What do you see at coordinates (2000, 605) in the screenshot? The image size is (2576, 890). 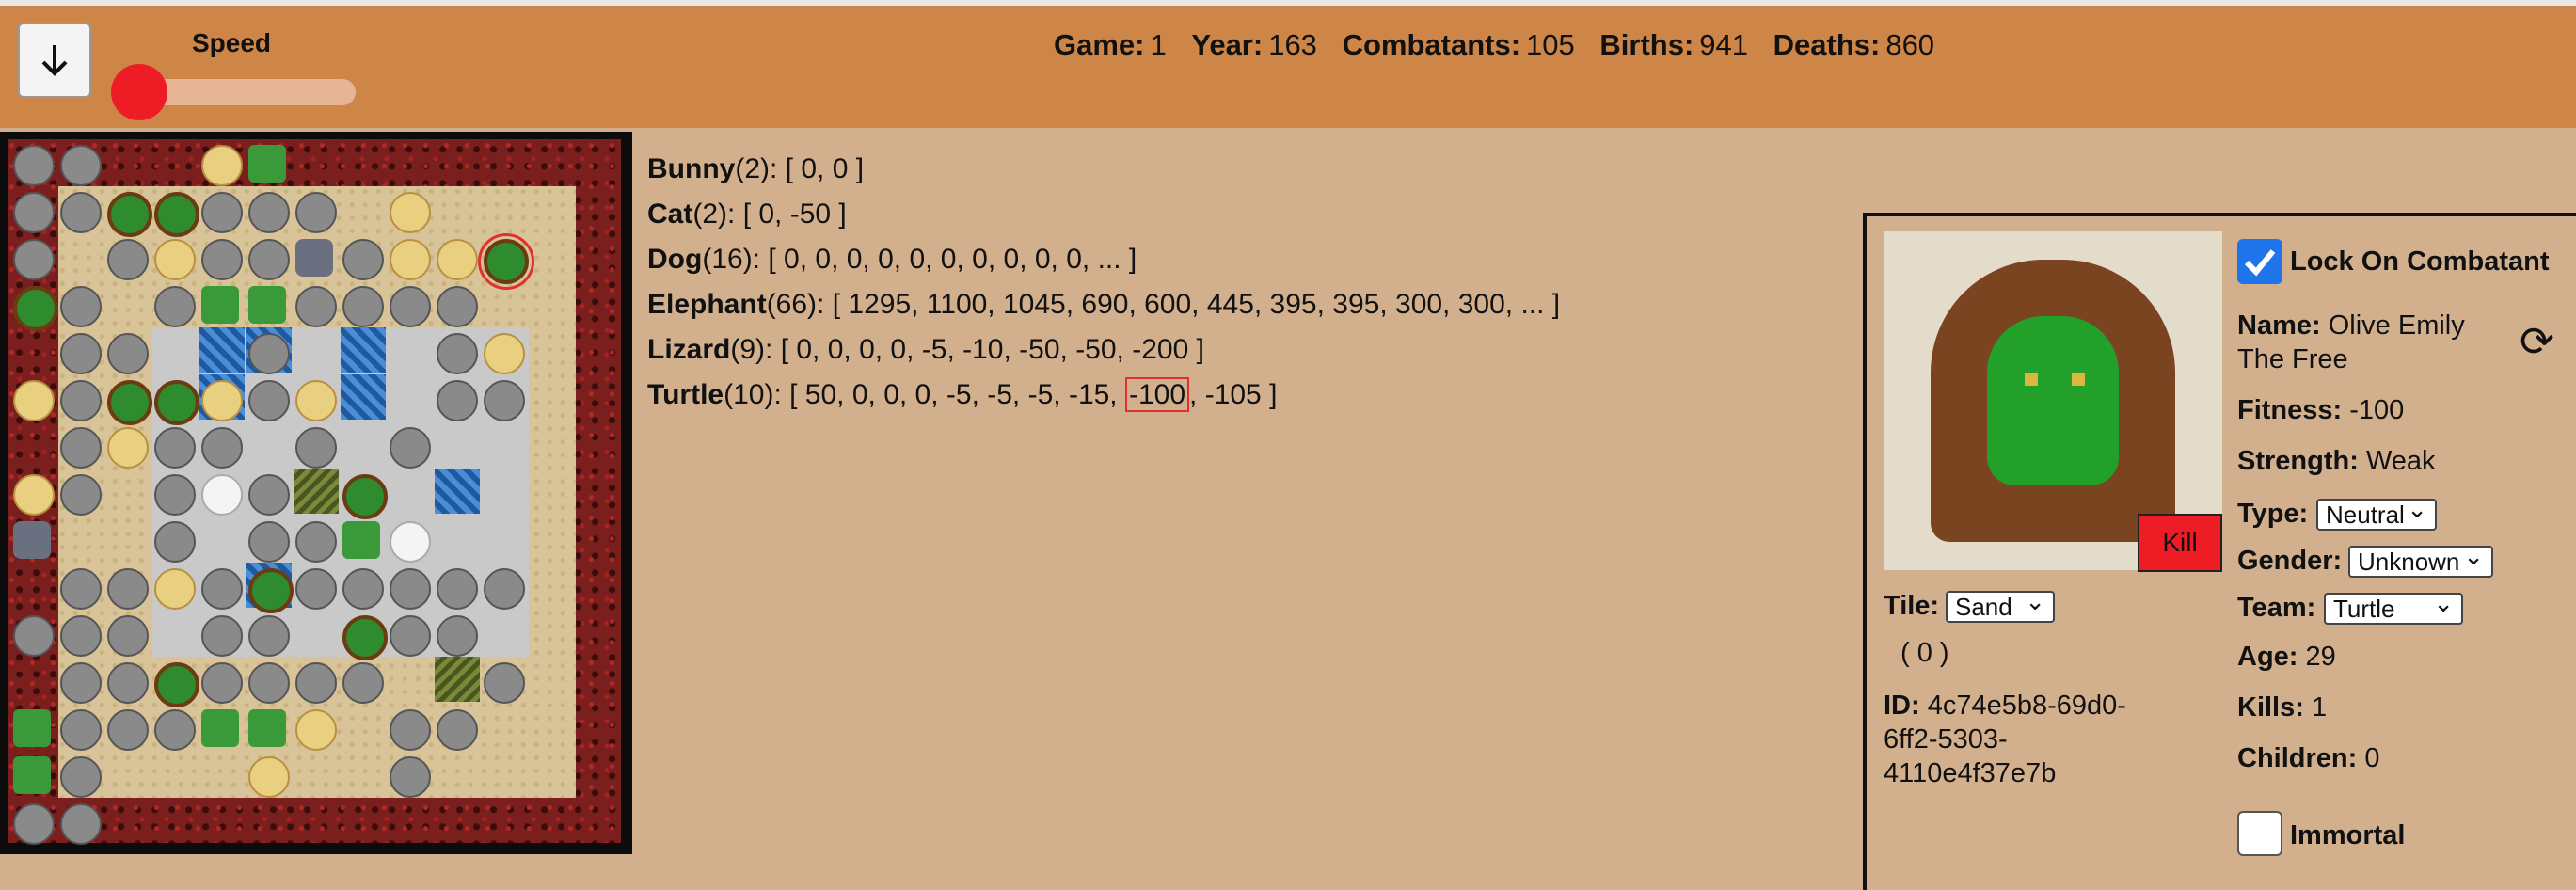 I see `tile-select: Sand` at bounding box center [2000, 605].